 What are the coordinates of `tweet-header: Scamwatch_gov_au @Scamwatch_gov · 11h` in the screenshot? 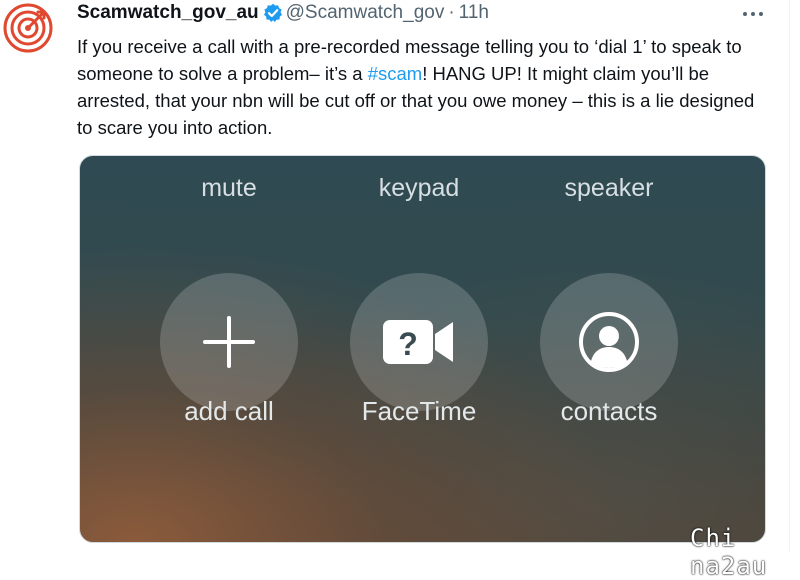 It's located at (283, 13).